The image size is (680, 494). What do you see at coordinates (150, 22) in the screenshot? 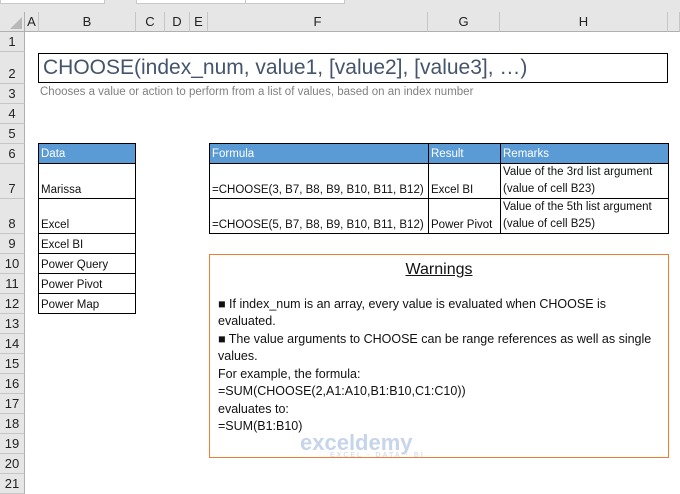
I see `column-header-C: C` at bounding box center [150, 22].